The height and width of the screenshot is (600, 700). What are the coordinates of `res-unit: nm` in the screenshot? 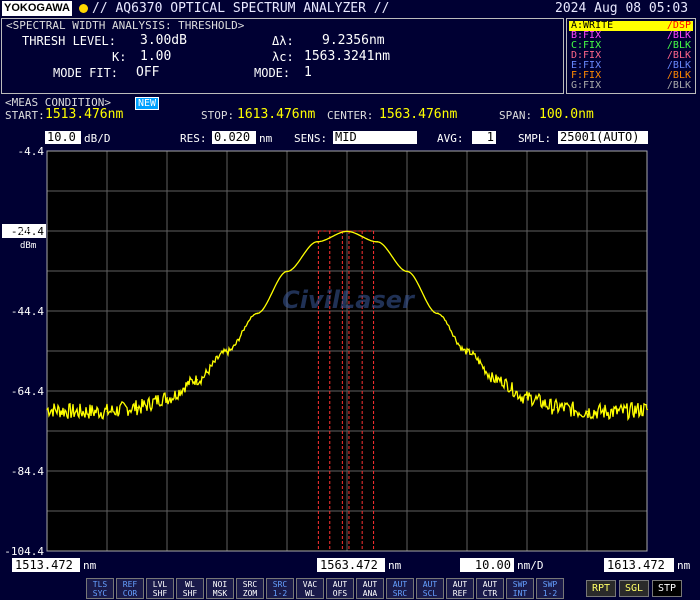 It's located at (266, 138).